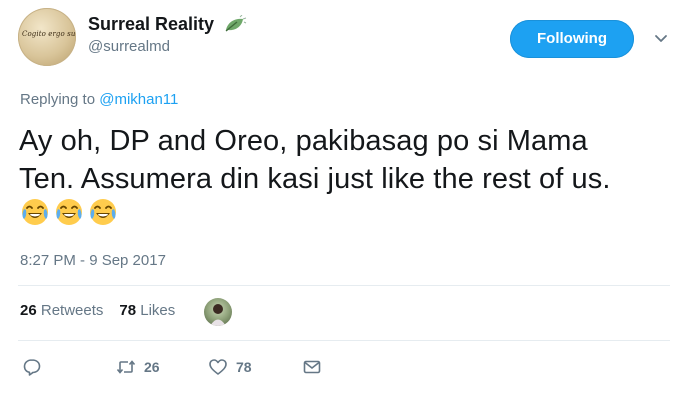 The width and height of the screenshot is (678, 414). I want to click on retweet-icon, so click(126, 367).